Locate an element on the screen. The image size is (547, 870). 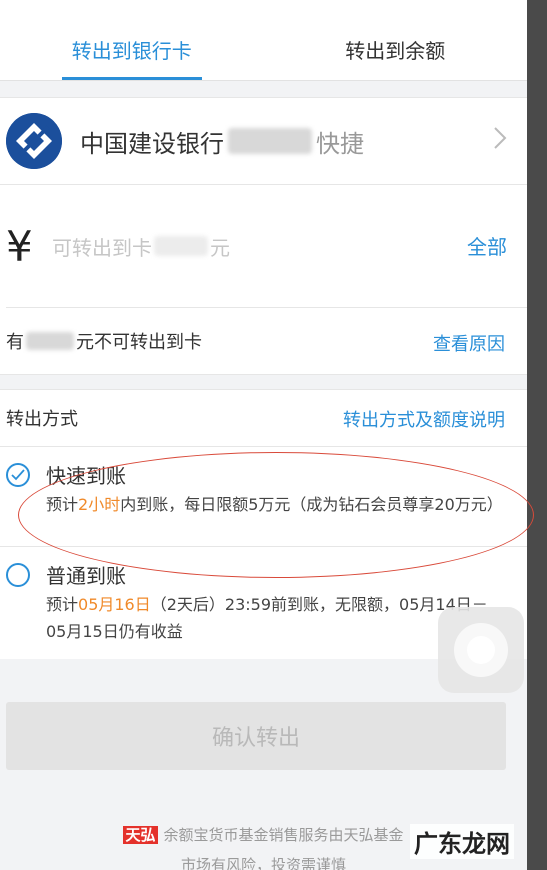
option-fast-arrival: 快速到账 预计2小时内到账，每日限额5万元（成为钻石会员尊享20万元） is located at coordinates (263, 497).